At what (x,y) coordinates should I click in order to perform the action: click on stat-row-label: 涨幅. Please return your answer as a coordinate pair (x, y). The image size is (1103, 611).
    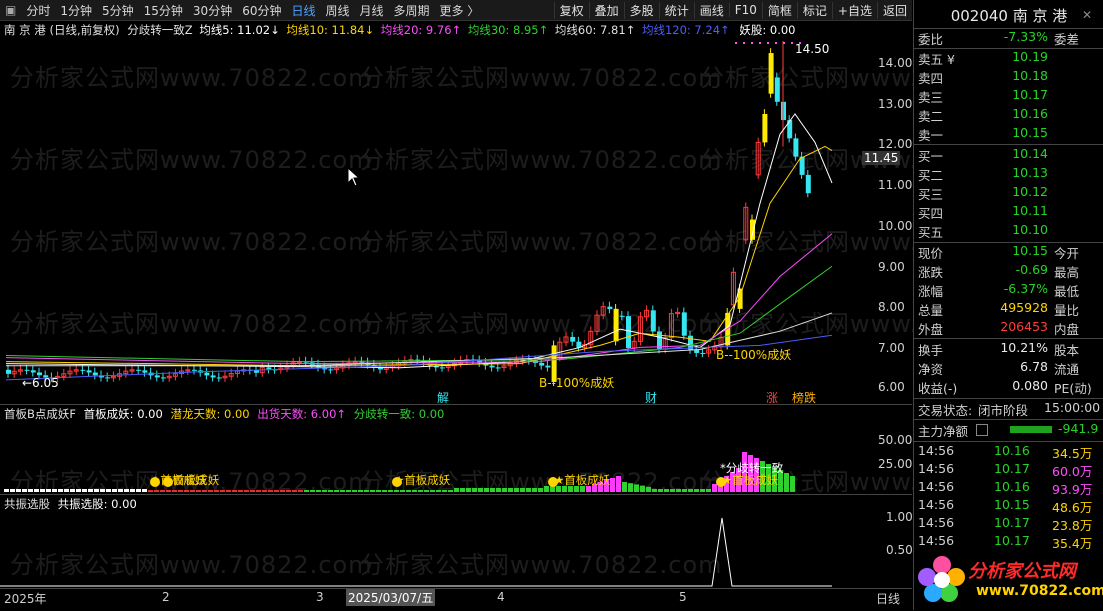
    Looking at the image, I should click on (931, 291).